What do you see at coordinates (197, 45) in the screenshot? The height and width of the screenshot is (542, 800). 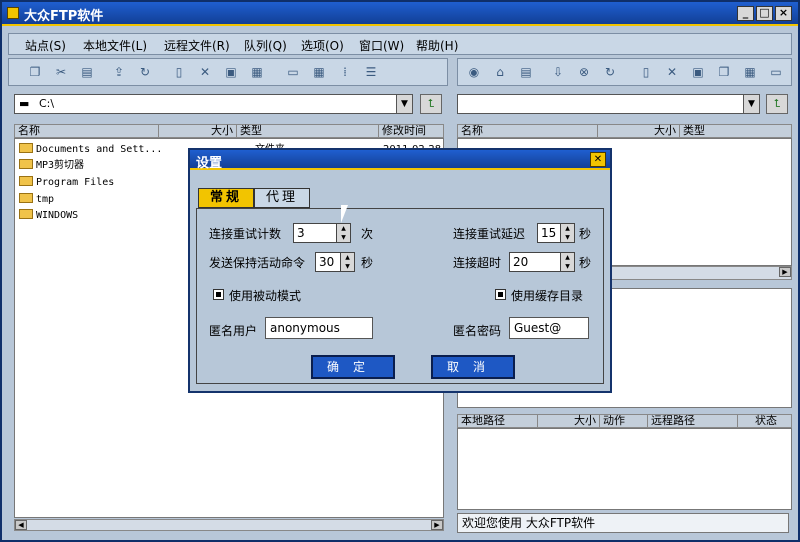 I see `menu-remote-file: 远程文件(R)` at bounding box center [197, 45].